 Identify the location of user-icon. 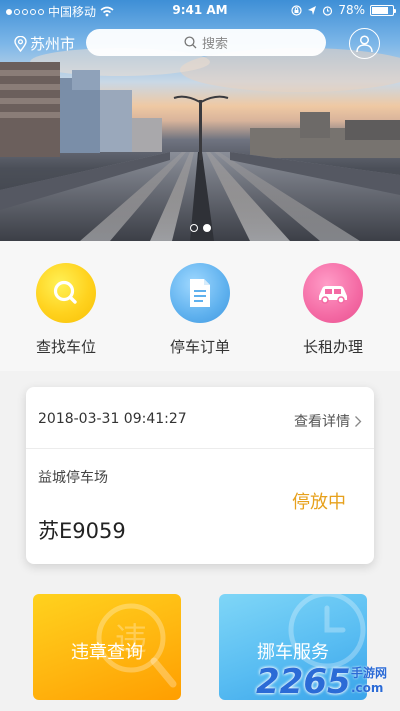
(364, 44).